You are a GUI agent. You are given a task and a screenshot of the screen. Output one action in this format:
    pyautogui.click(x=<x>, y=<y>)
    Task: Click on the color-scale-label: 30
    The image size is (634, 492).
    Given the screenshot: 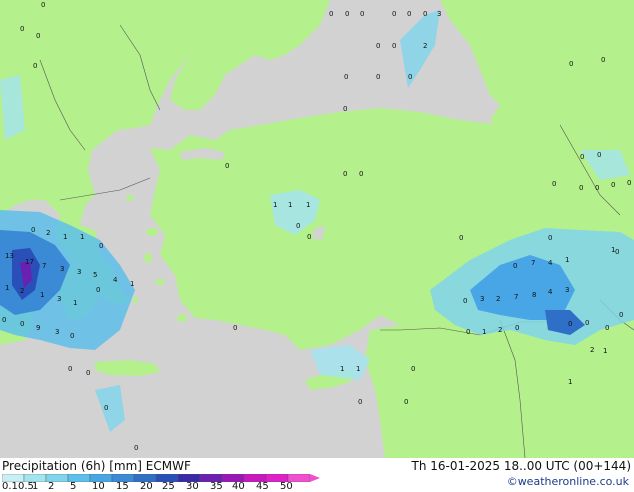 What is the action you would take?
    pyautogui.click(x=192, y=486)
    